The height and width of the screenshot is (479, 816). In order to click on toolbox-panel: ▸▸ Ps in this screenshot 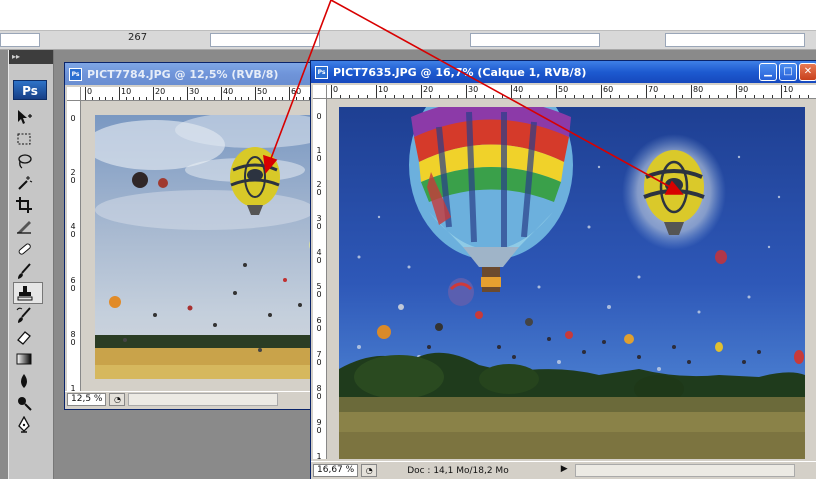, I will do `click(31, 264)`.